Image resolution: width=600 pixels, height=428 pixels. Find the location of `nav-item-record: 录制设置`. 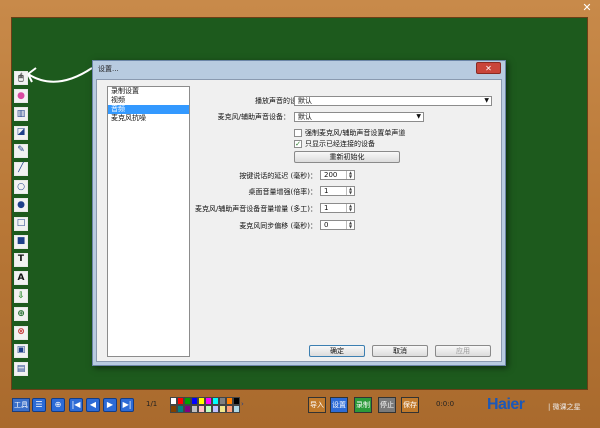

nav-item-record: 录制设置 is located at coordinates (148, 91).